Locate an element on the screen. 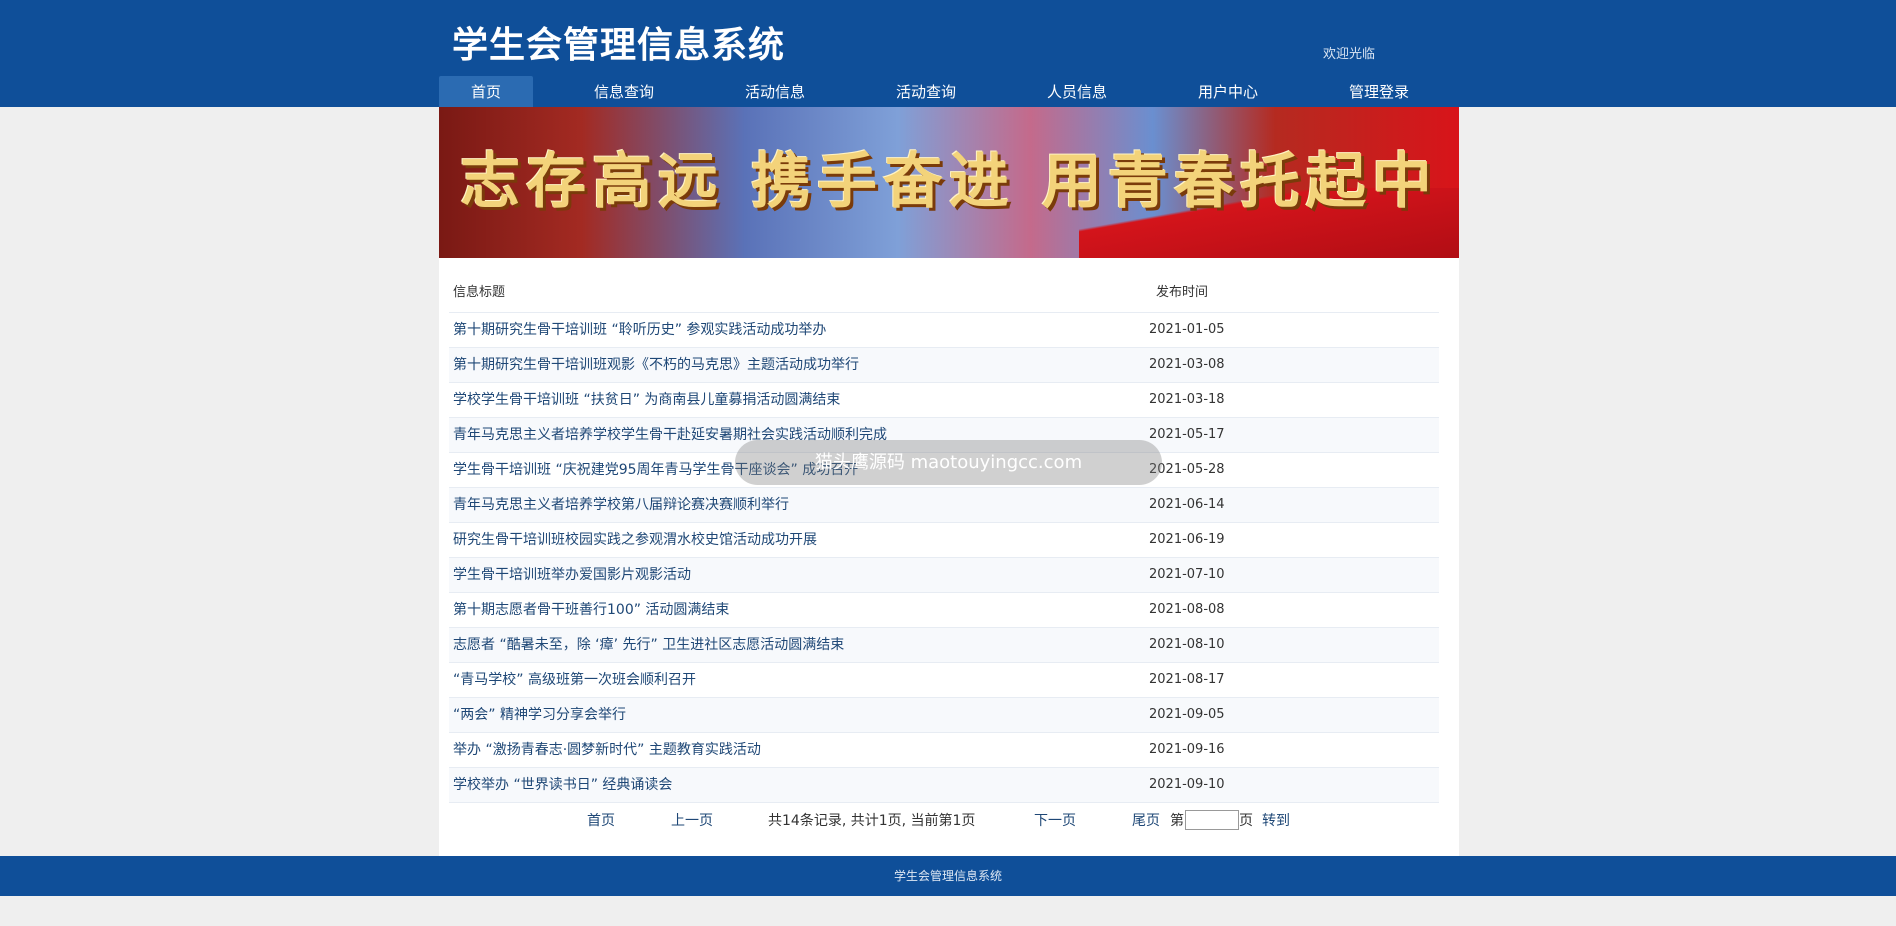  nav-item-activity-query: 活动查询 is located at coordinates (926, 91).